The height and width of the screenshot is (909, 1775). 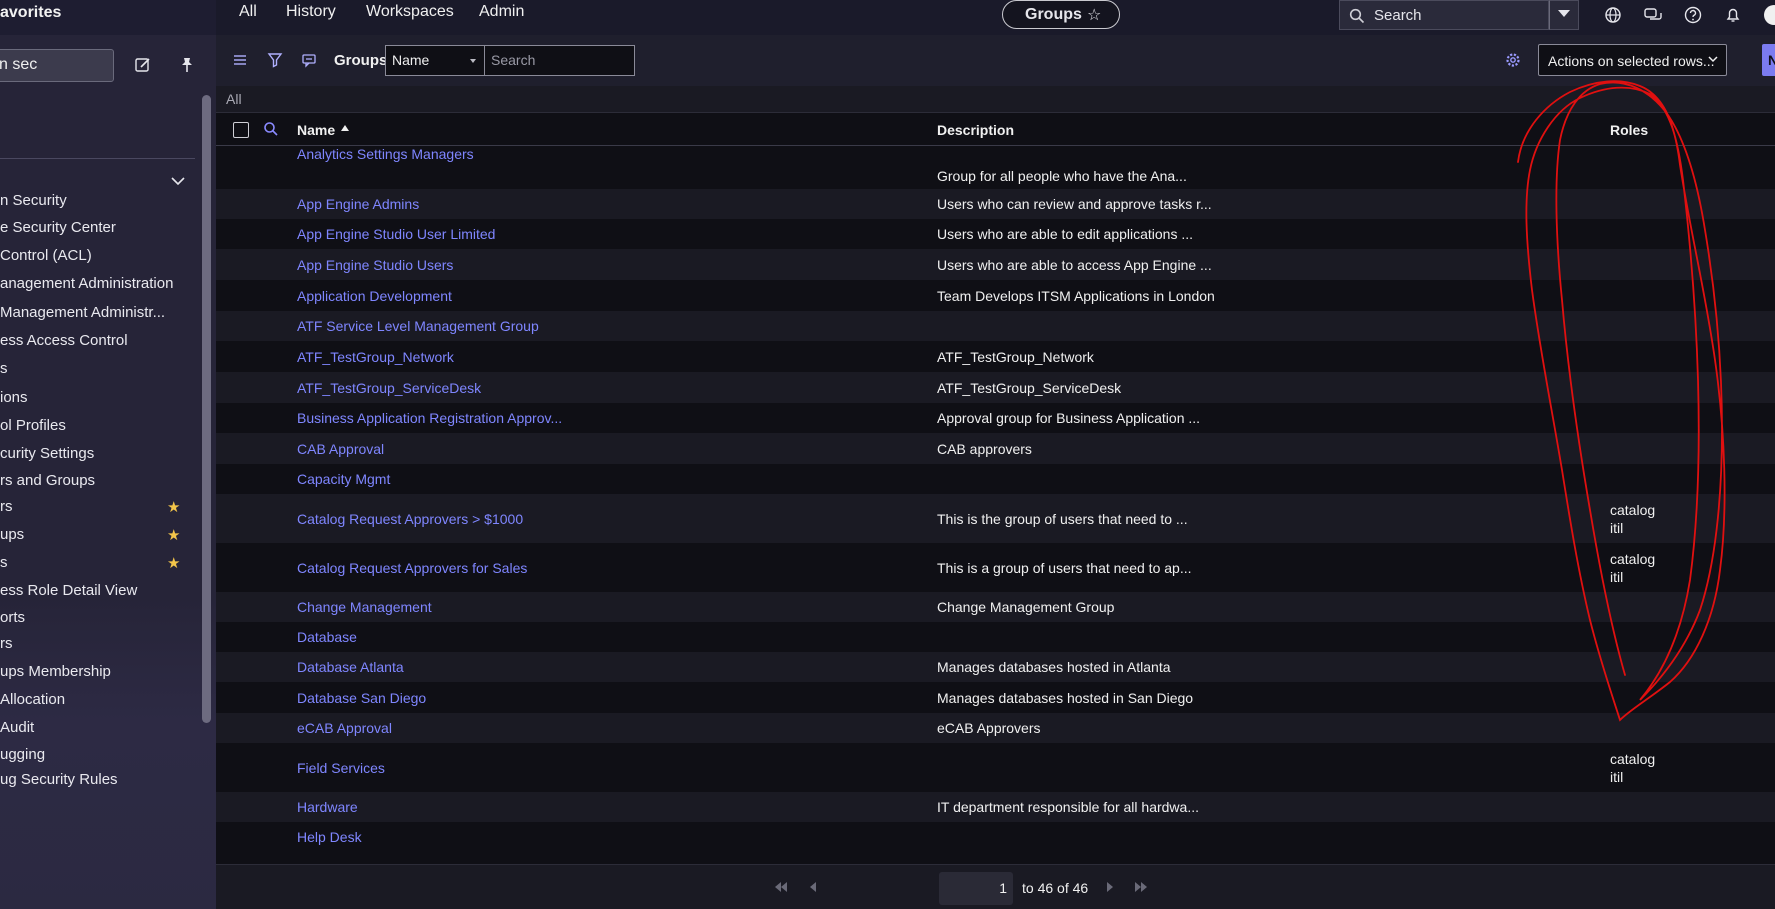 I want to click on bell-icon, so click(x=1733, y=15).